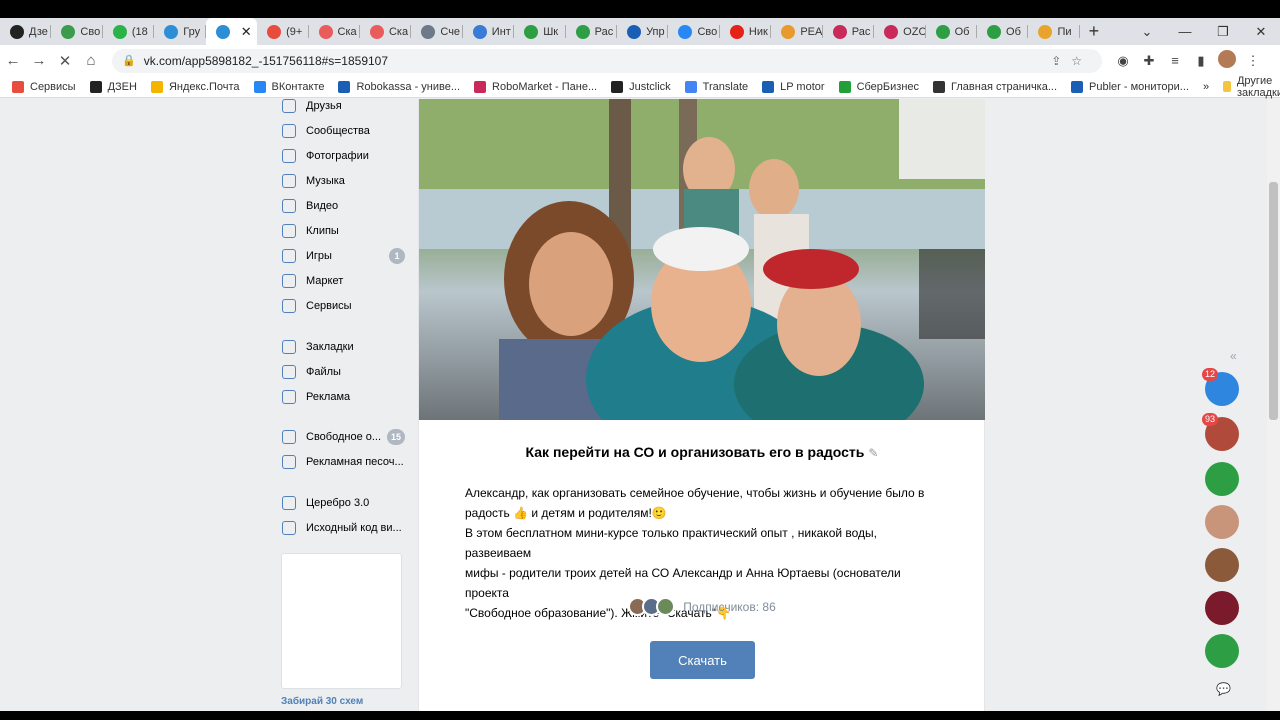 The width and height of the screenshot is (1280, 720). I want to click on media-icon: ≡, so click(1175, 60).